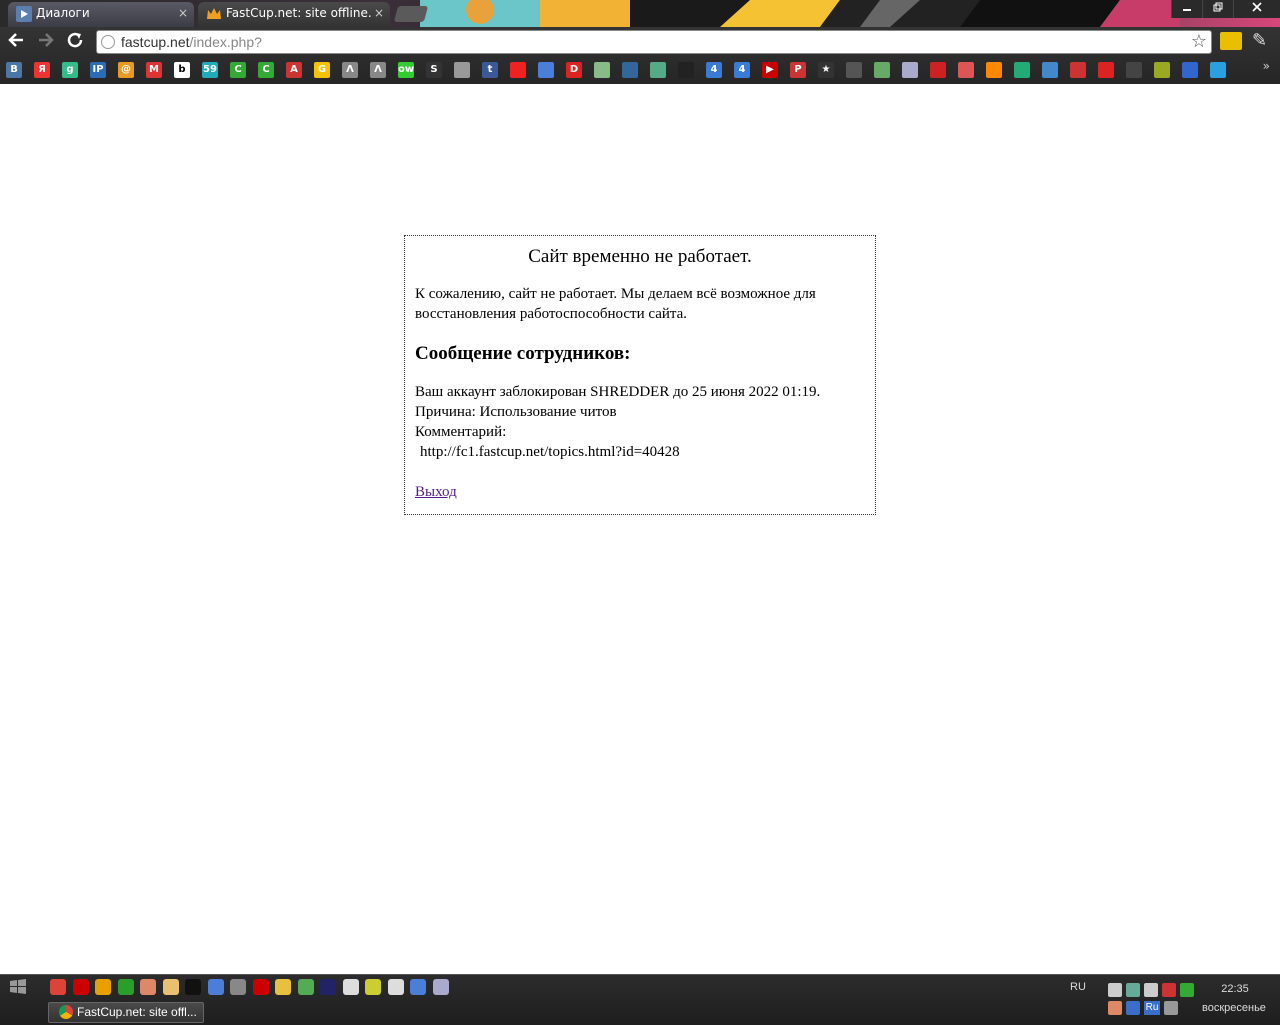 The height and width of the screenshot is (1025, 1280). I want to click on new-tab-button, so click(411, 14).